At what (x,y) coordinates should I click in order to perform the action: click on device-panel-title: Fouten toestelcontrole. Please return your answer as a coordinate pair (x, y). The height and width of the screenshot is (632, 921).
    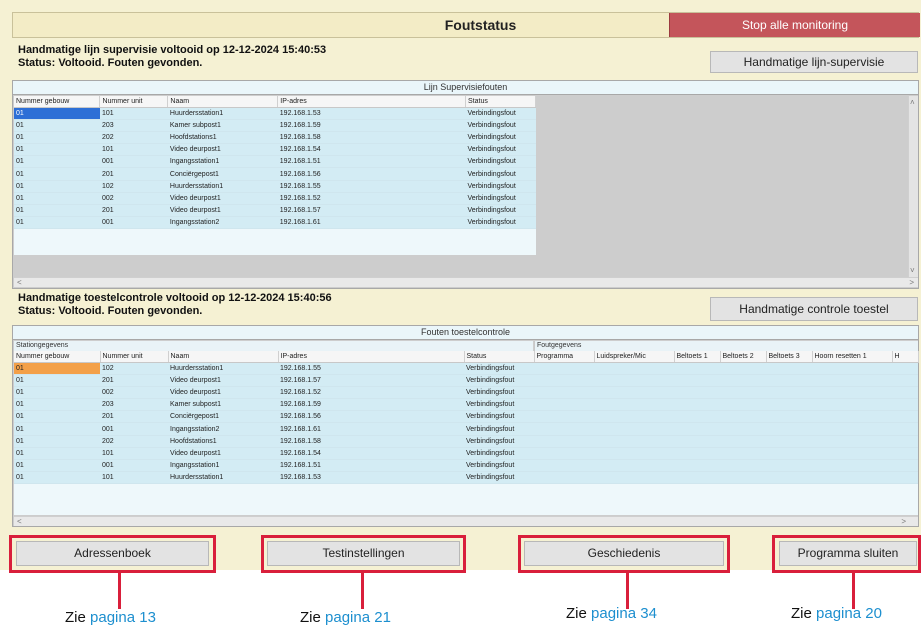
    Looking at the image, I should click on (465, 333).